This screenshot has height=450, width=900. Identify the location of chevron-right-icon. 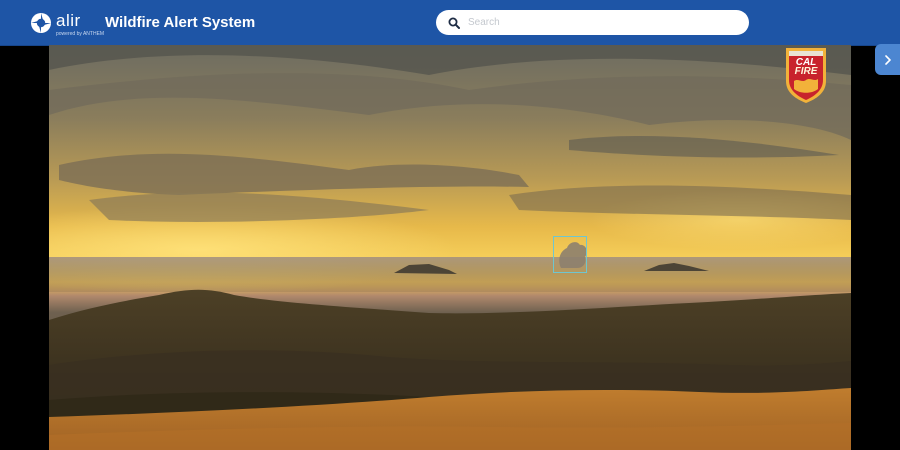
(887, 59).